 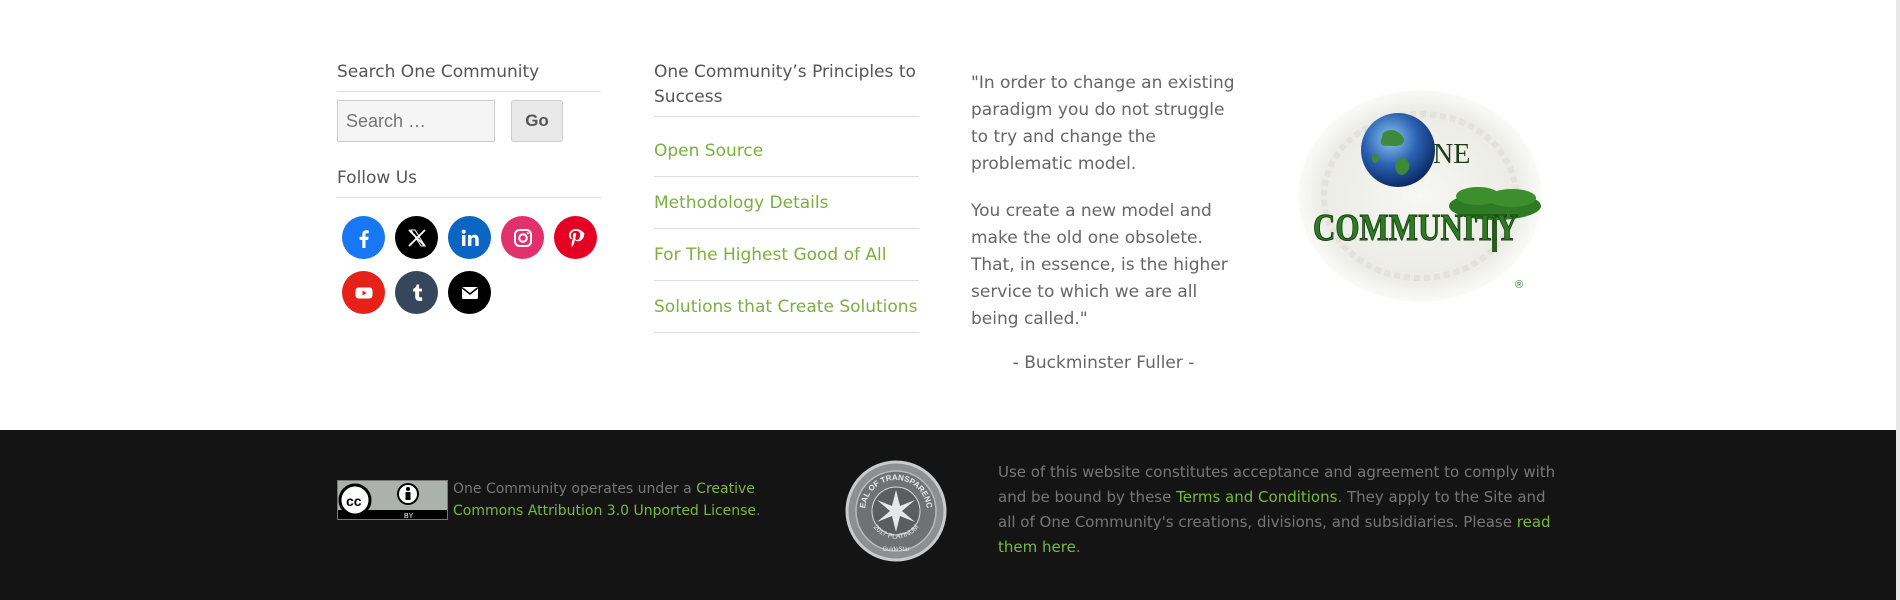 I want to click on follow-widget-title: Follow Us, so click(x=469, y=182).